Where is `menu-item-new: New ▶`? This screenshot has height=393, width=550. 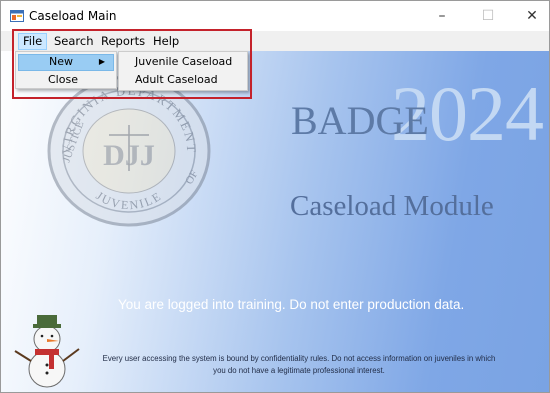
menu-item-new: New ▶ is located at coordinates (66, 62).